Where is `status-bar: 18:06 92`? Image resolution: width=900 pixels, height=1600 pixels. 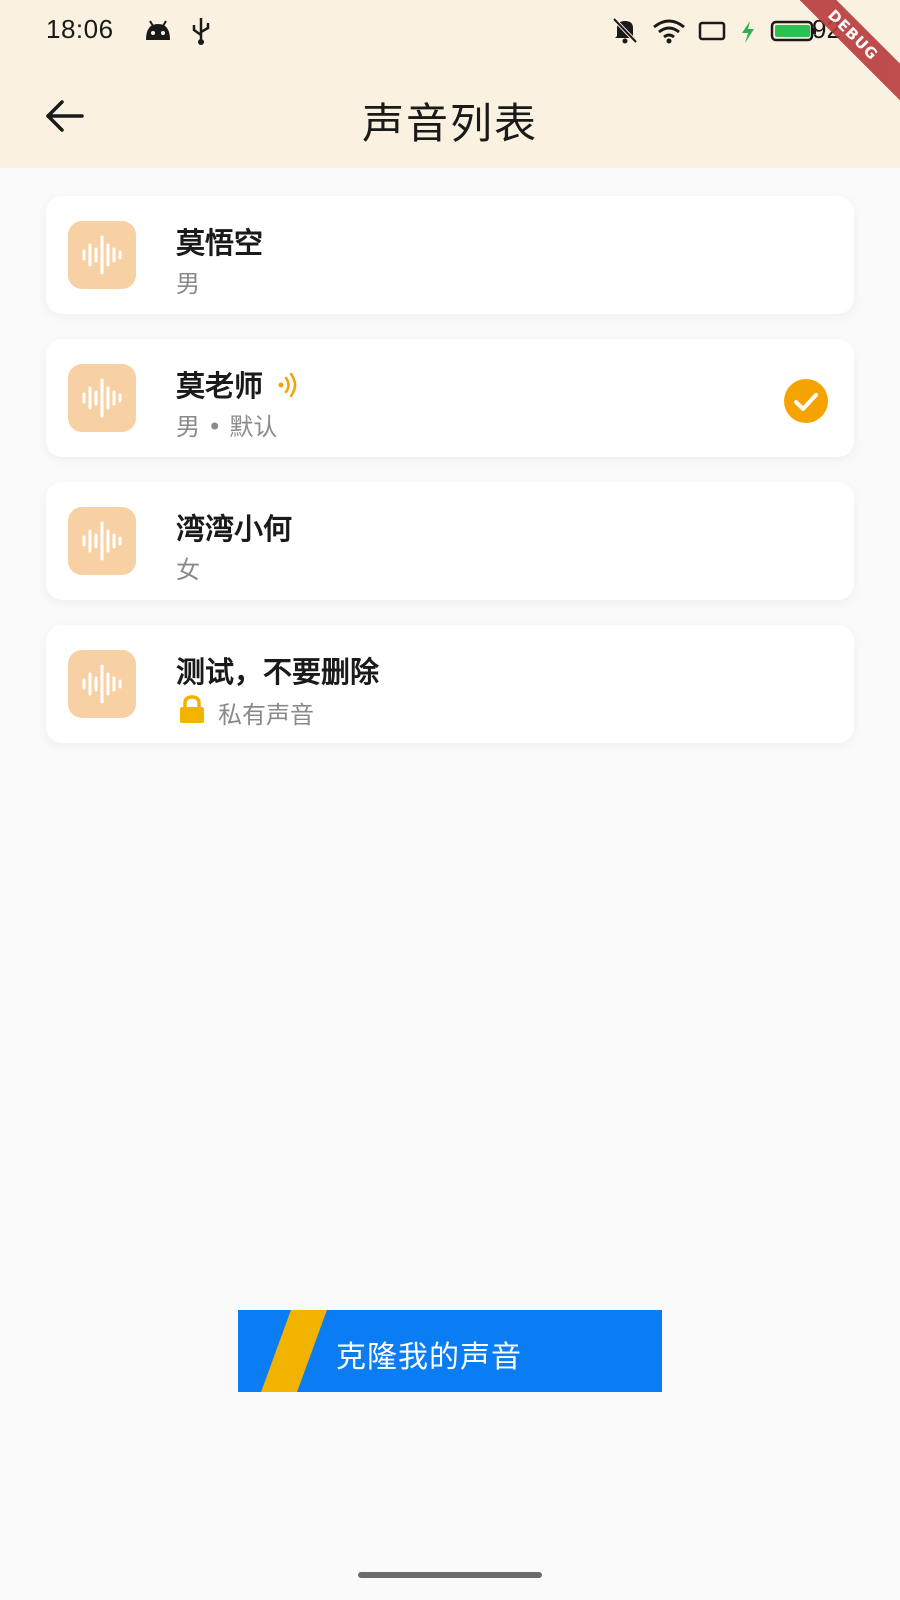
status-bar: 18:06 92 is located at coordinates (450, 32).